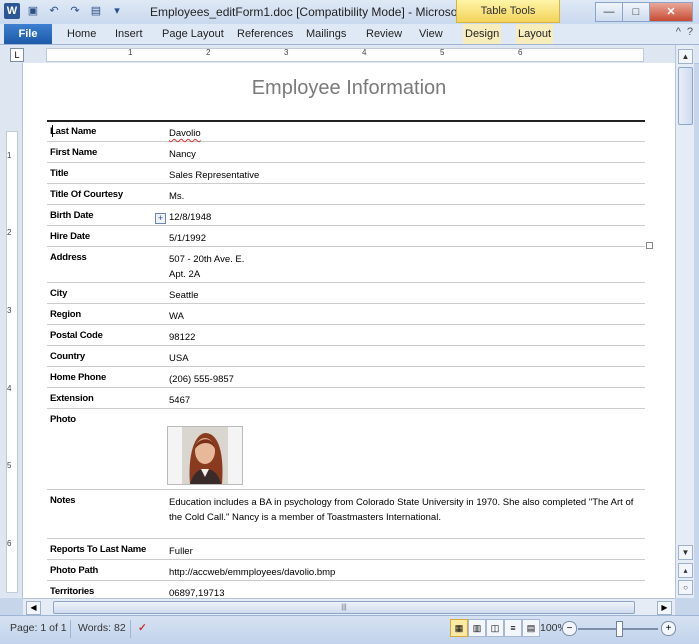 This screenshot has width=699, height=644. I want to click on scroll-right-icon: ▶, so click(664, 608).